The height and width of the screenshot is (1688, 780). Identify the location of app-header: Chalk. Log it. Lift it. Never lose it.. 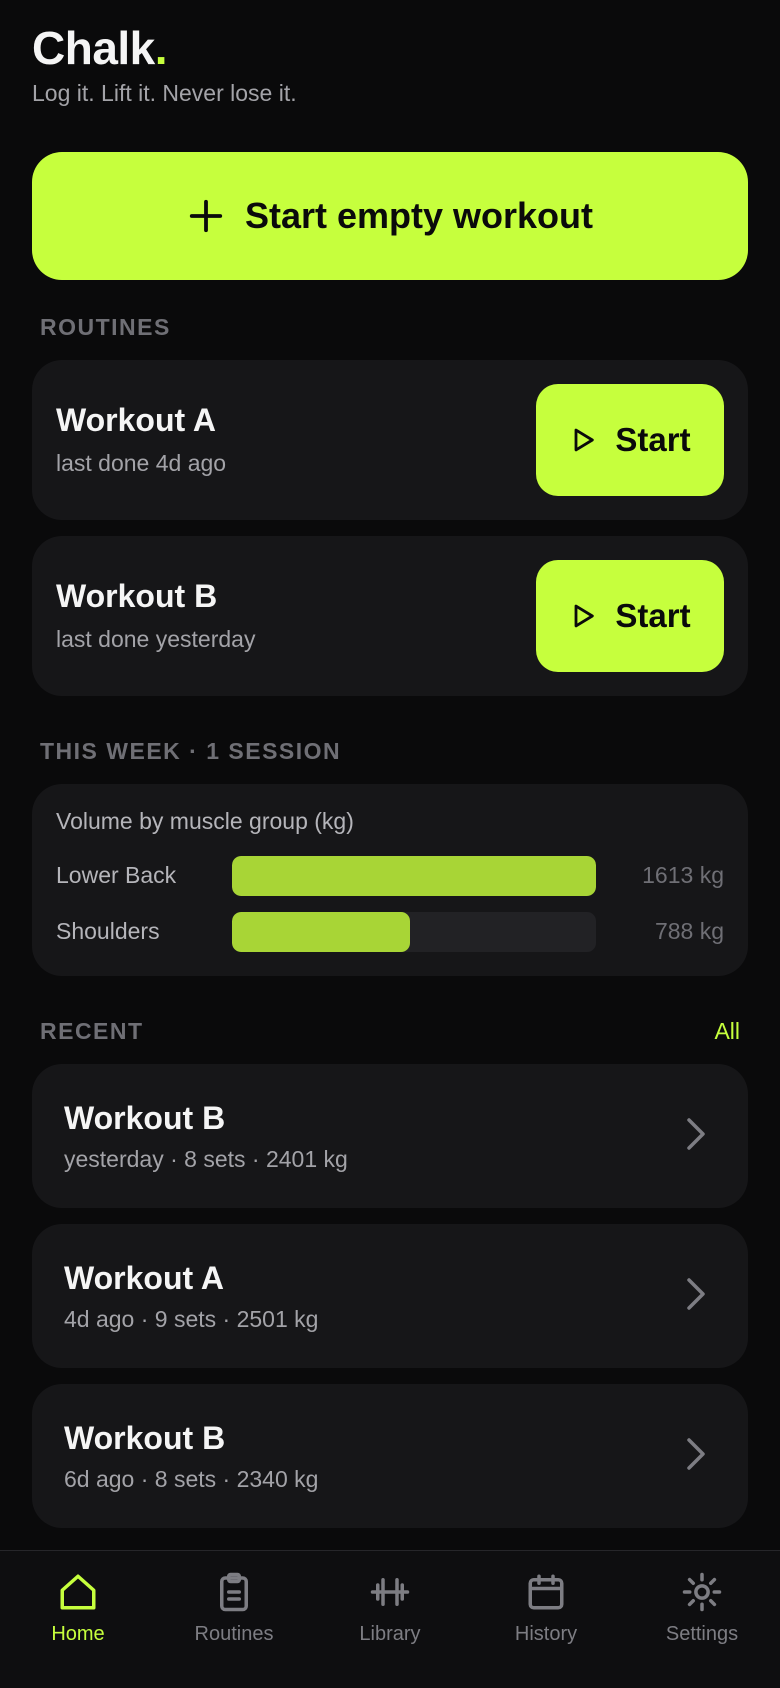
(164, 64).